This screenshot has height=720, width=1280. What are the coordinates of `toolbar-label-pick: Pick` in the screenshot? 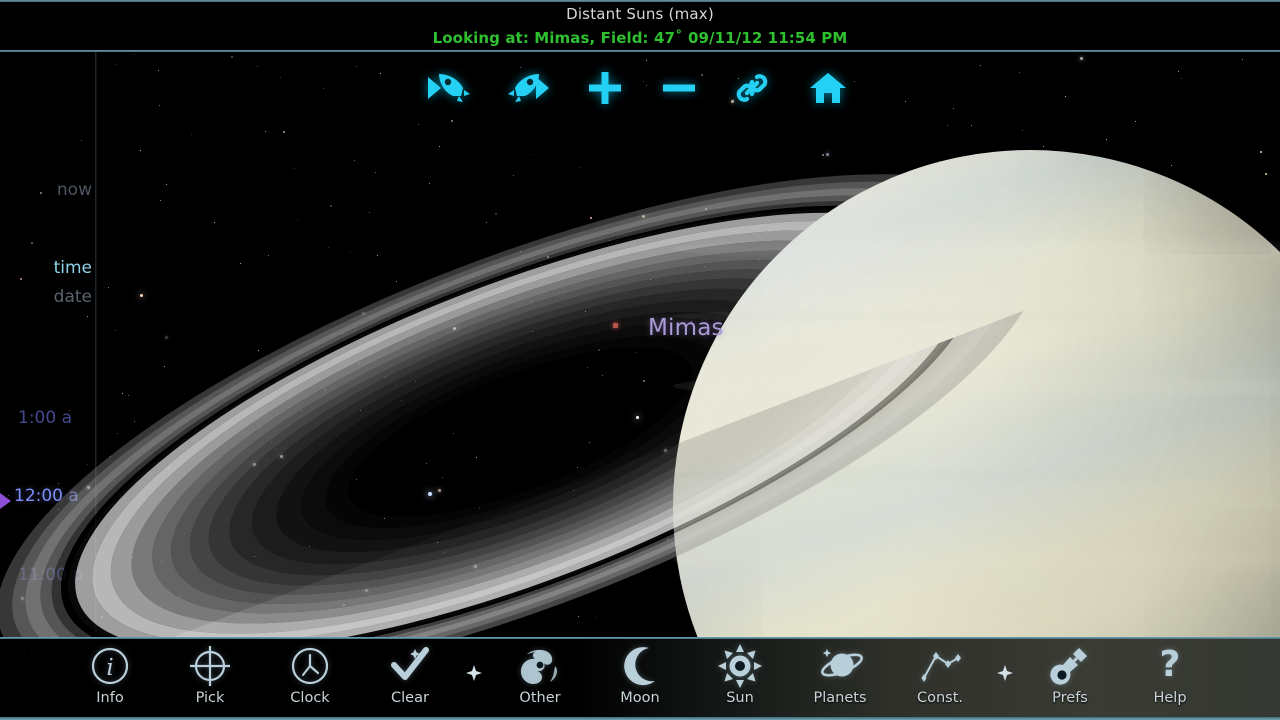 It's located at (210, 698).